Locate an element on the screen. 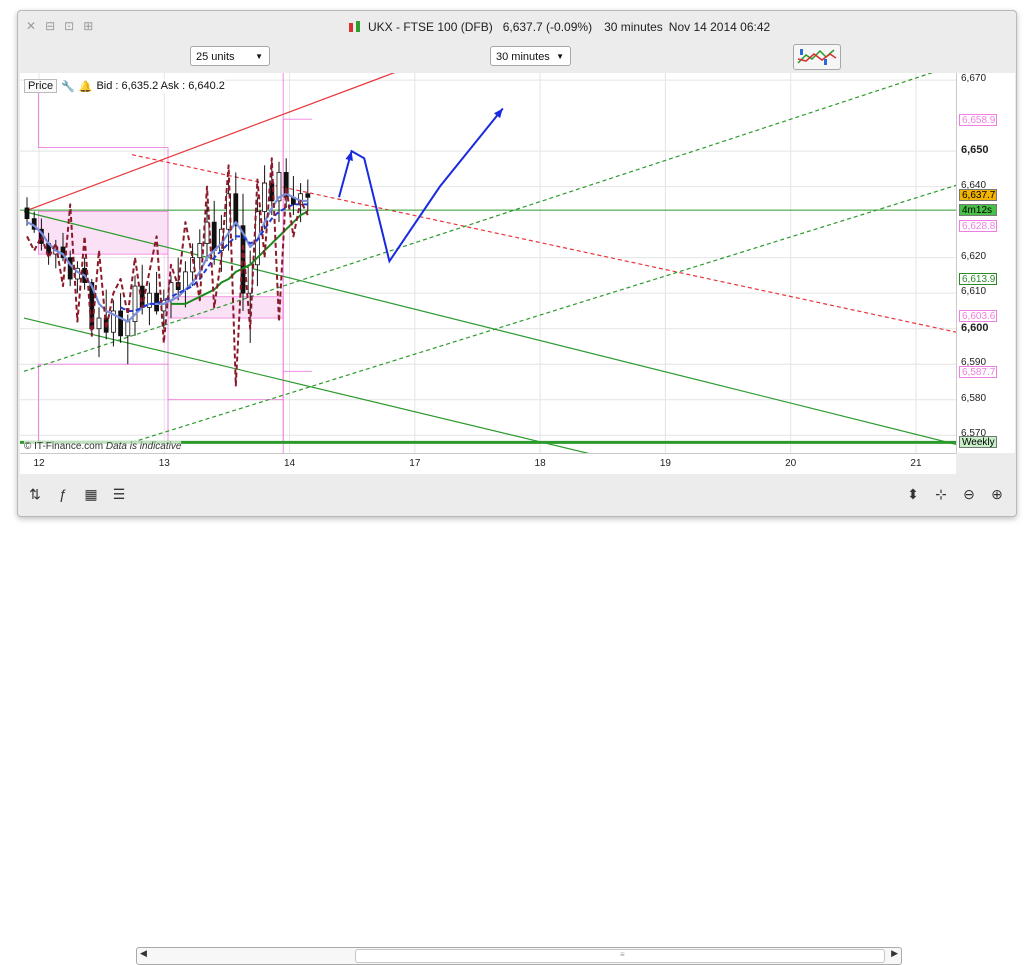 This screenshot has width=1032, height=965. scroll-right-icon: ▶ is located at coordinates (894, 953).